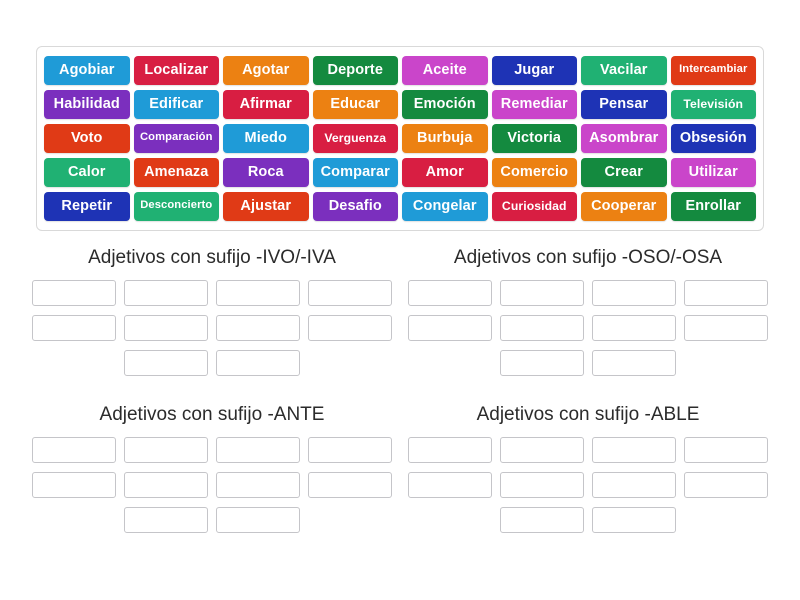 This screenshot has width=800, height=600. What do you see at coordinates (176, 70) in the screenshot?
I see `word-tile: Localizar` at bounding box center [176, 70].